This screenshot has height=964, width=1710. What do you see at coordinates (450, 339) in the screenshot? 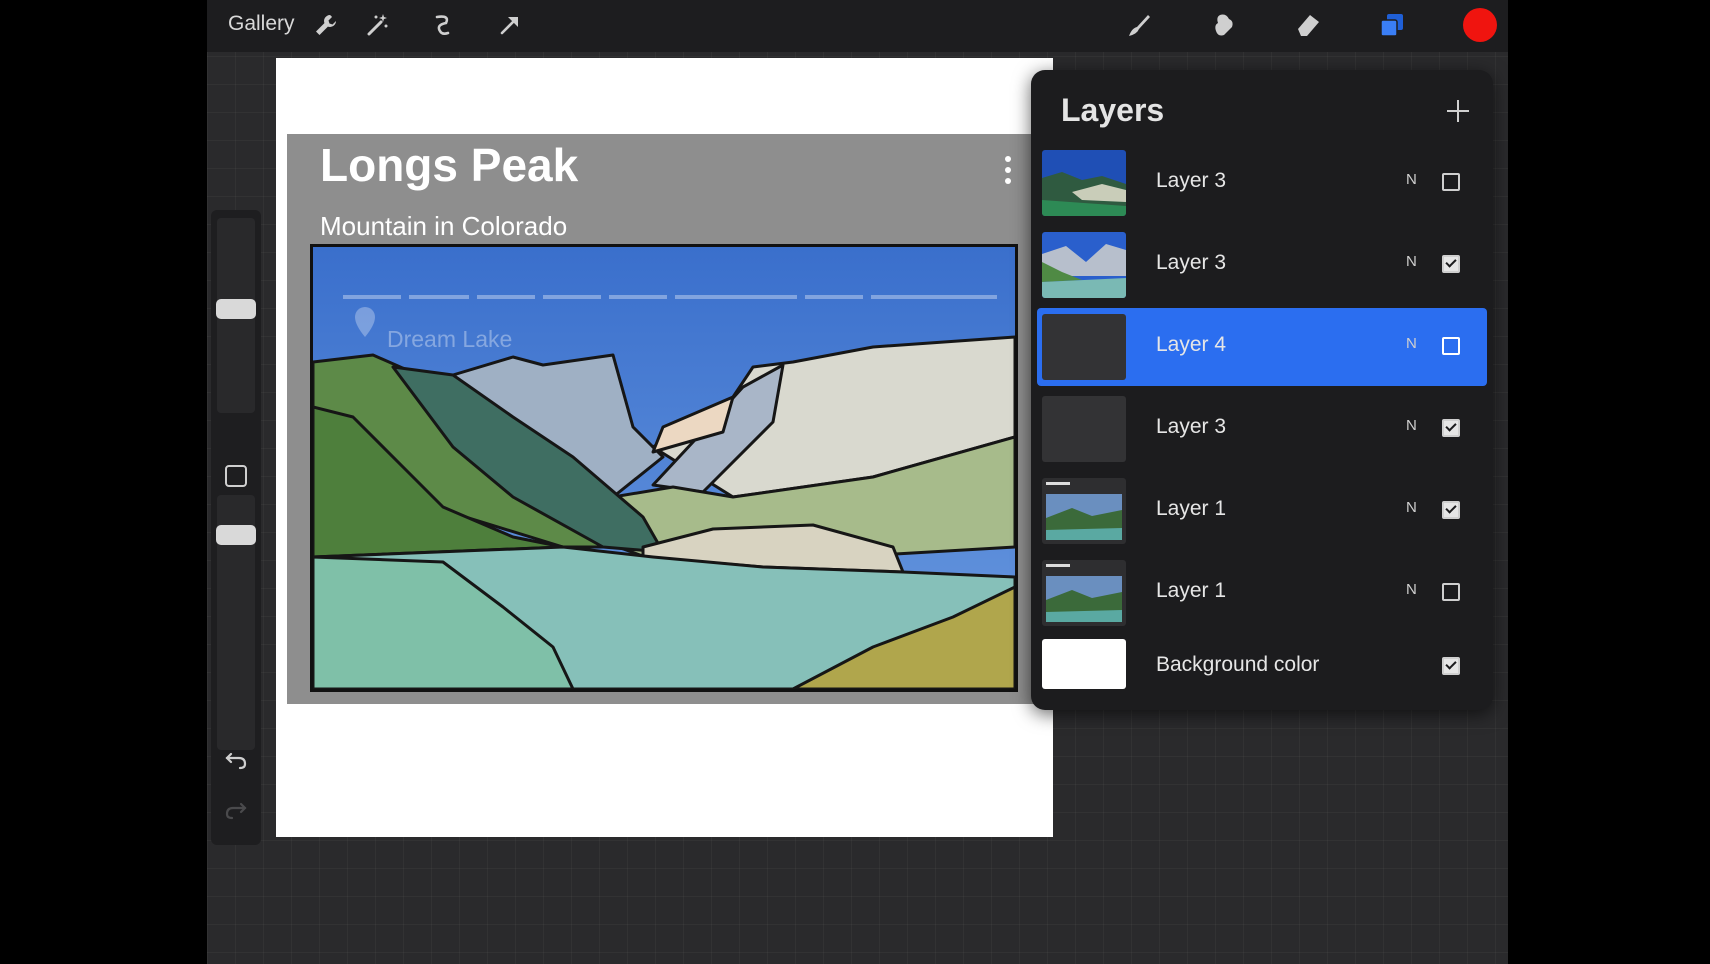
I see `location-label: Dream Lake` at bounding box center [450, 339].